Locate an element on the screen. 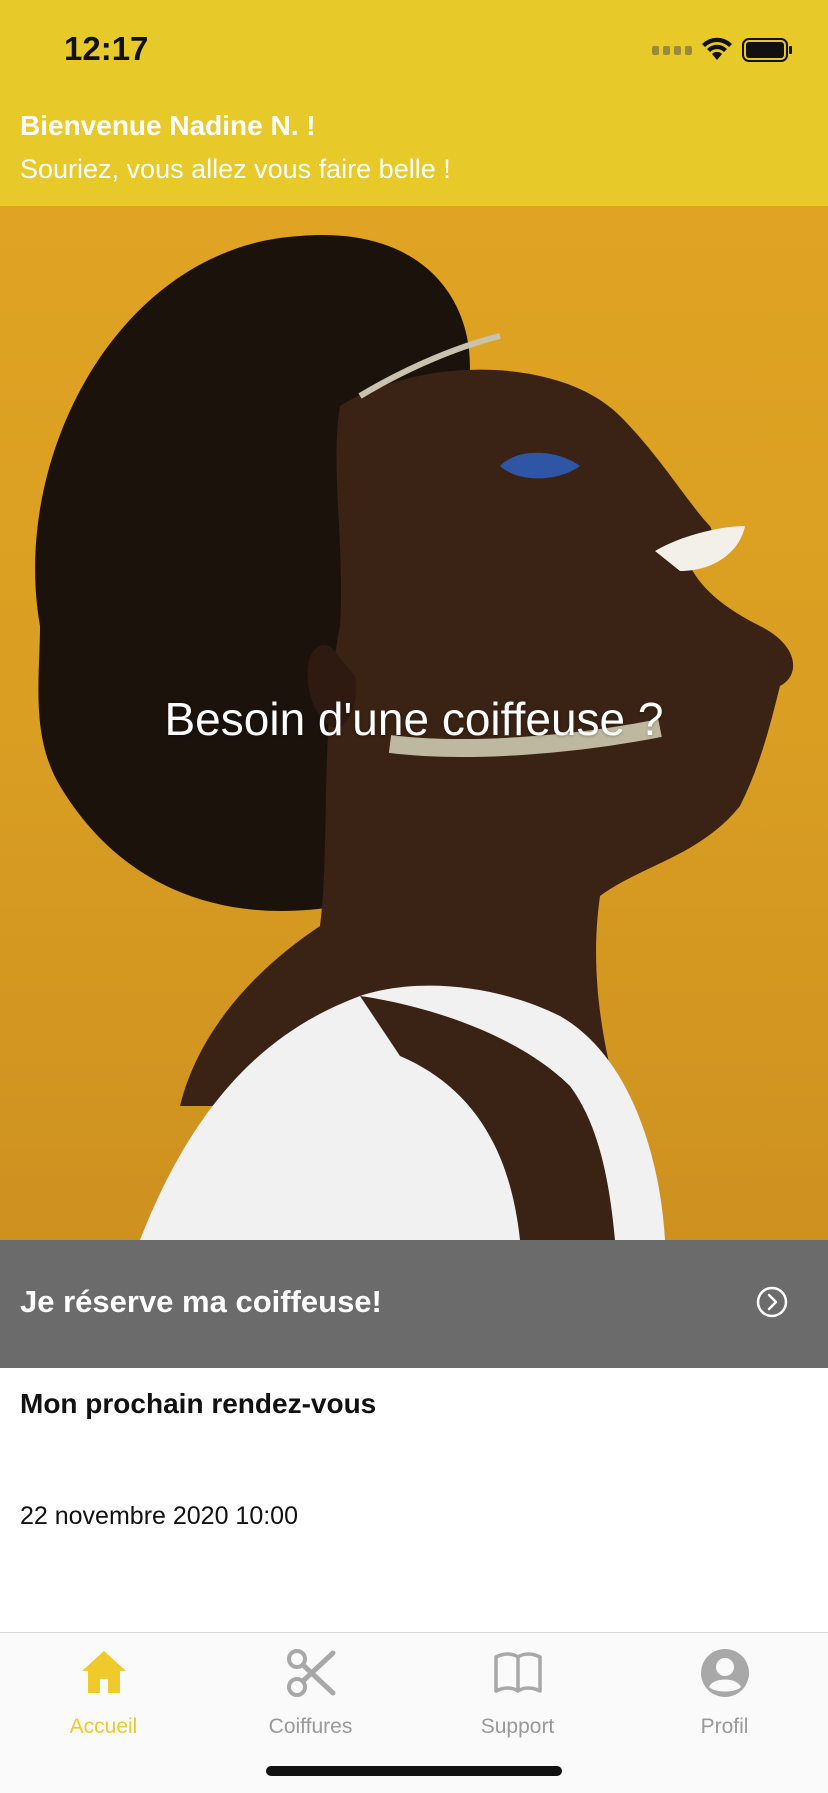  status-time: 12:17 is located at coordinates (106, 48).